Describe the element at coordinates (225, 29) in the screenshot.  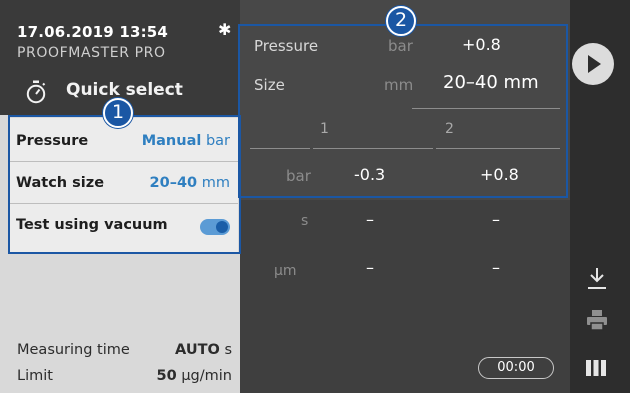
I see `bluetooth-icon: ✱` at that location.